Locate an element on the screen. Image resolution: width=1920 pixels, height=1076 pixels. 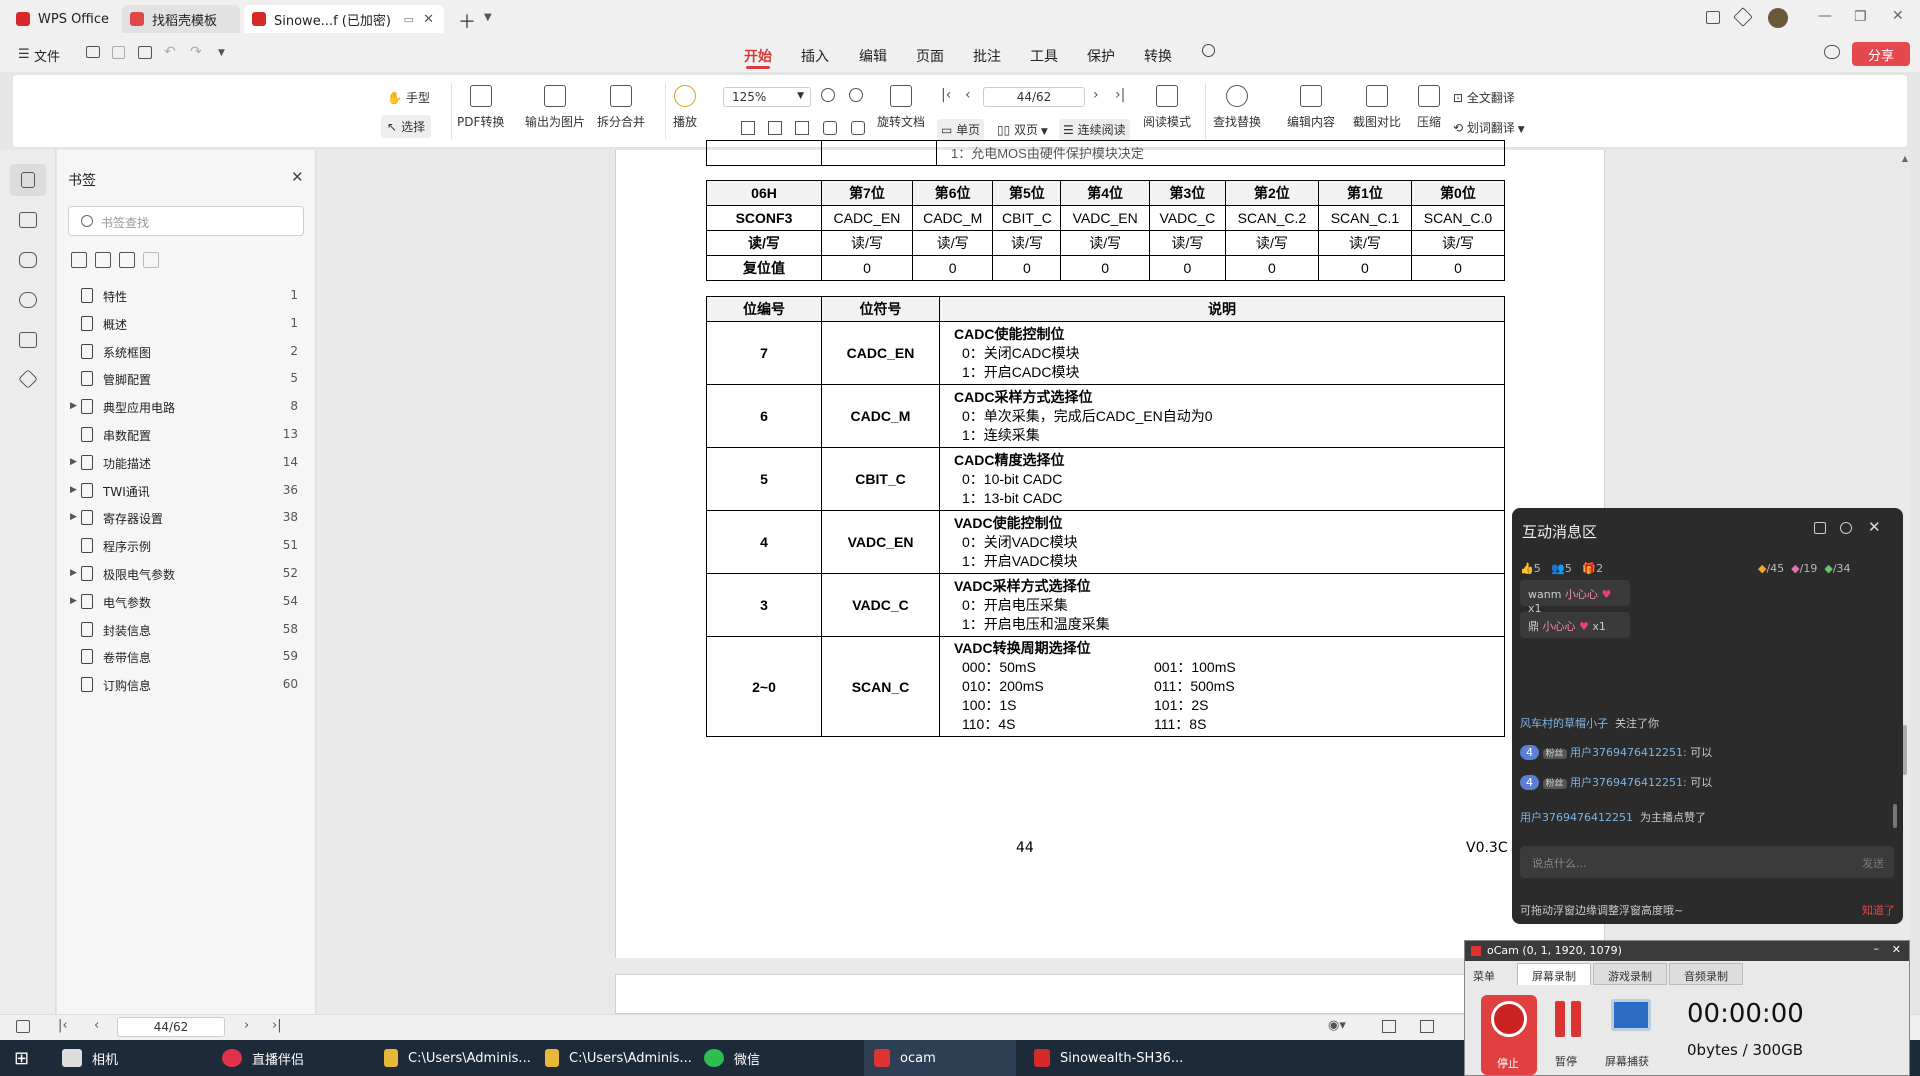
bookmark-item: 订购信息 60 is located at coordinates (186, 684).